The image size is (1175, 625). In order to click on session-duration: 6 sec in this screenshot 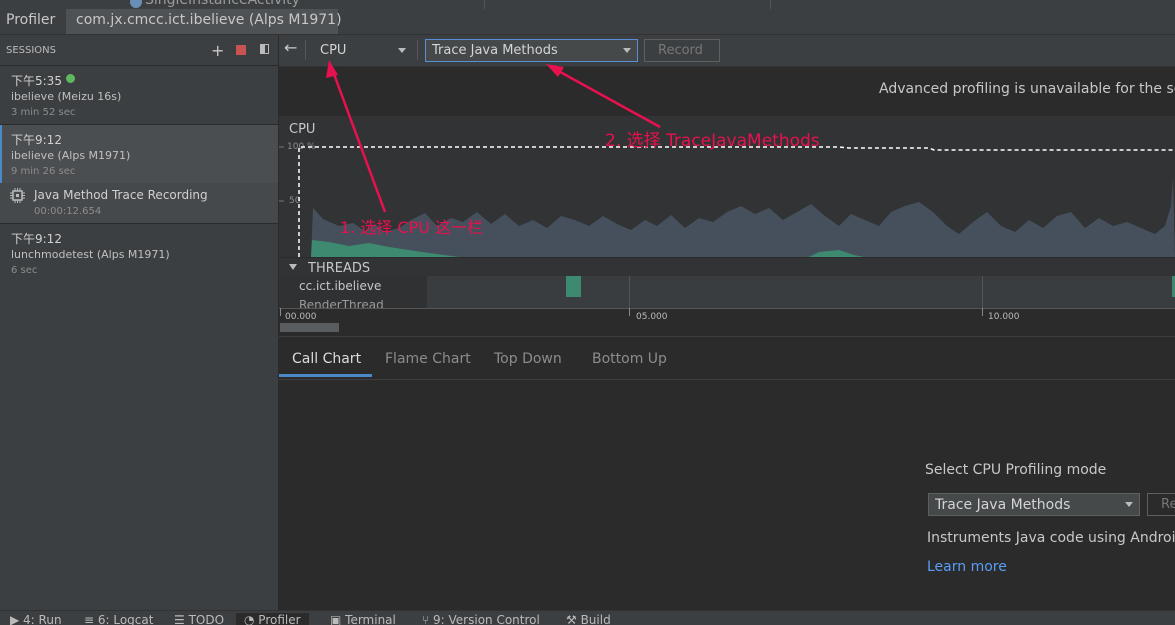, I will do `click(24, 270)`.